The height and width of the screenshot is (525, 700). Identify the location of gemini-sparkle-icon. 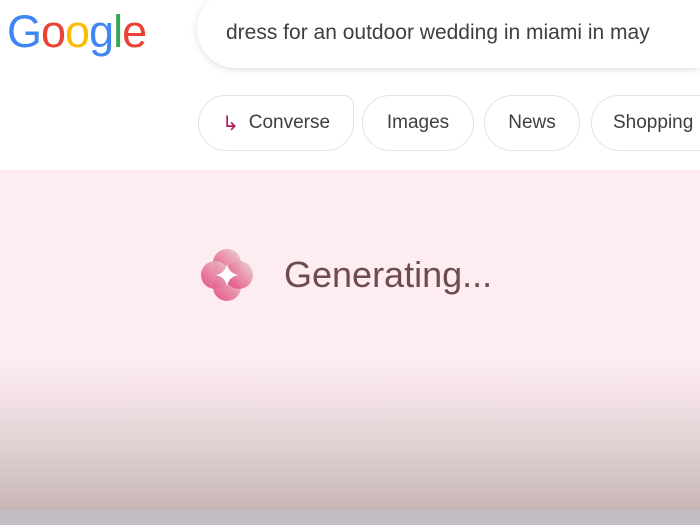
(227, 275).